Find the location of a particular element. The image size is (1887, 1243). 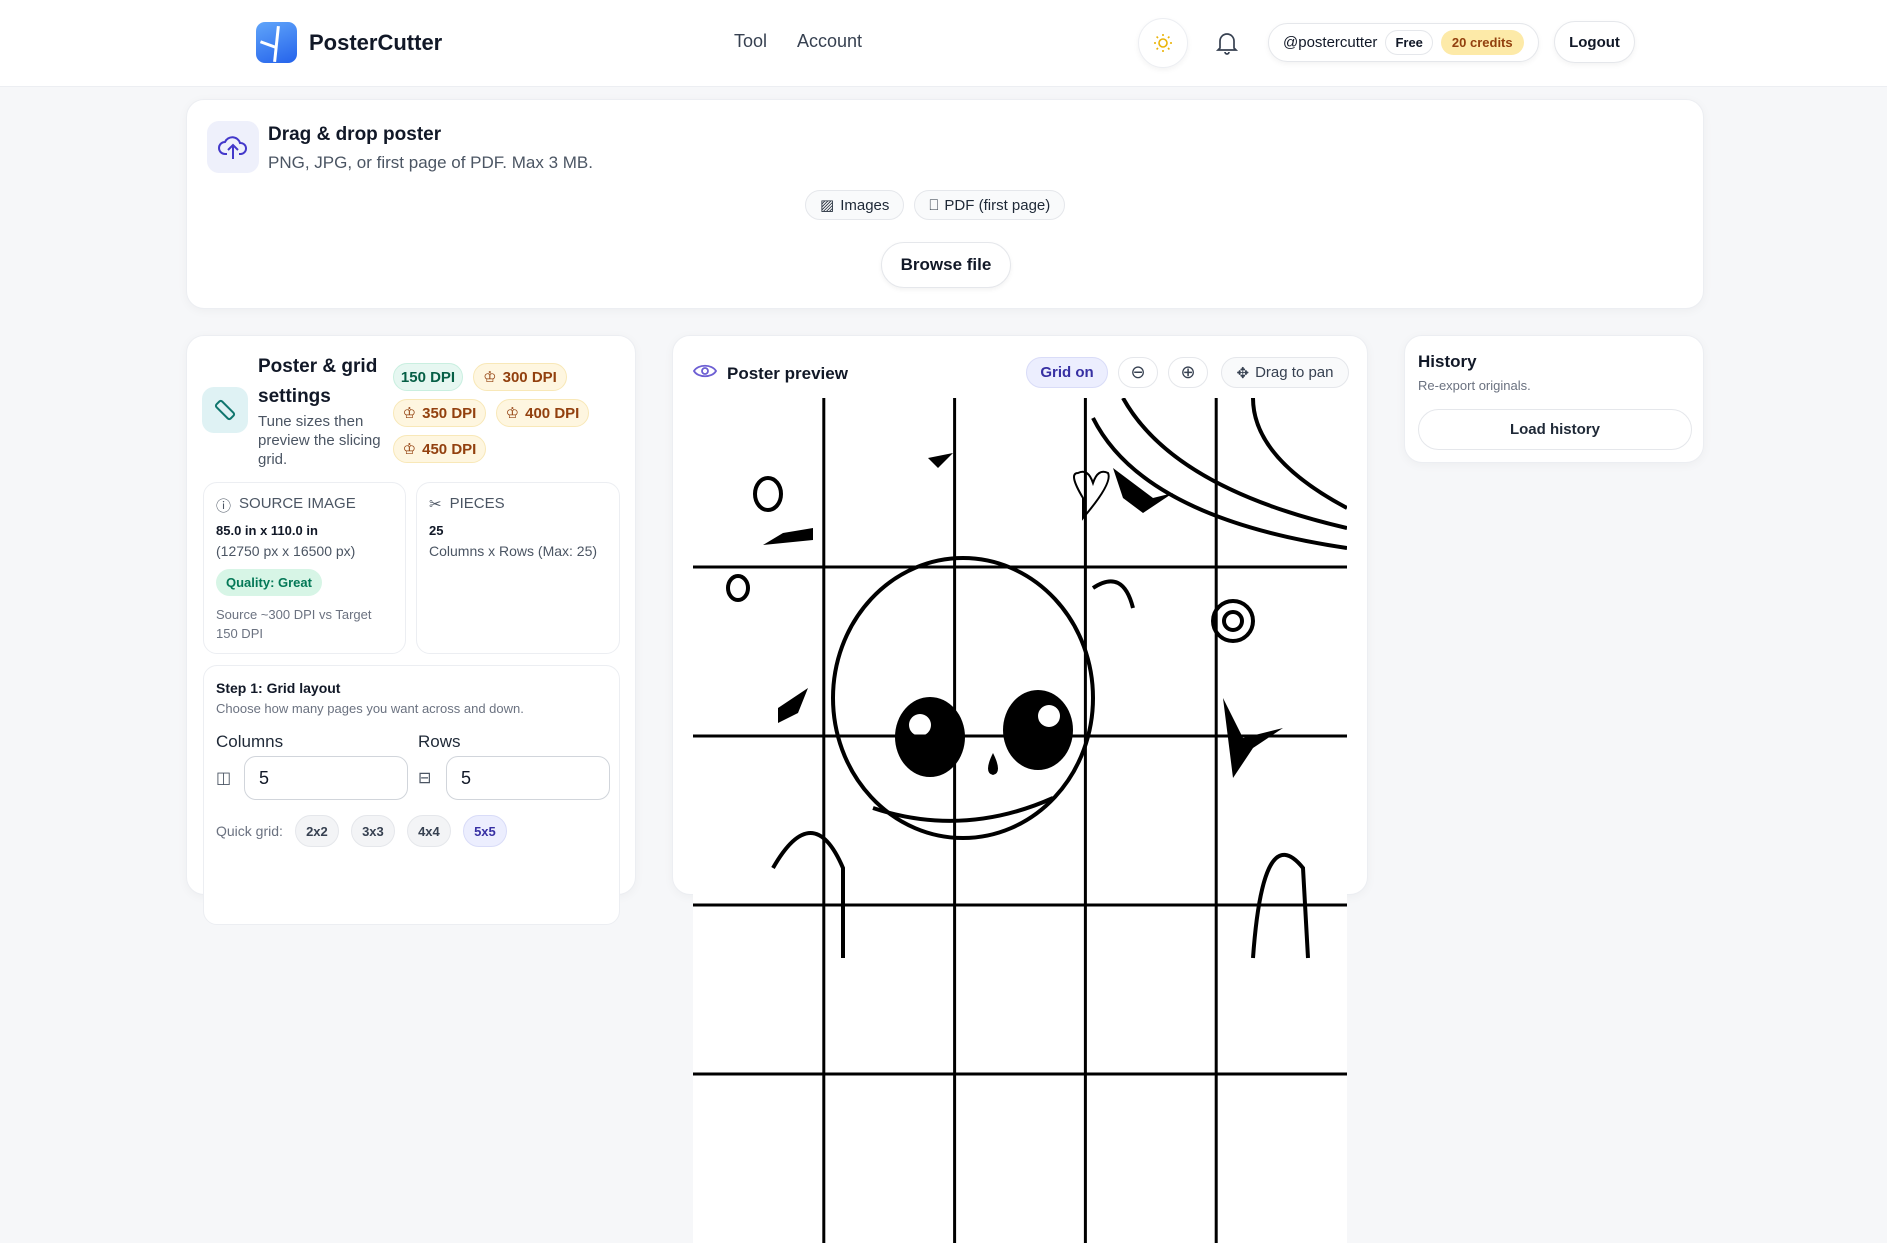

rows-input: 5 is located at coordinates (528, 778).